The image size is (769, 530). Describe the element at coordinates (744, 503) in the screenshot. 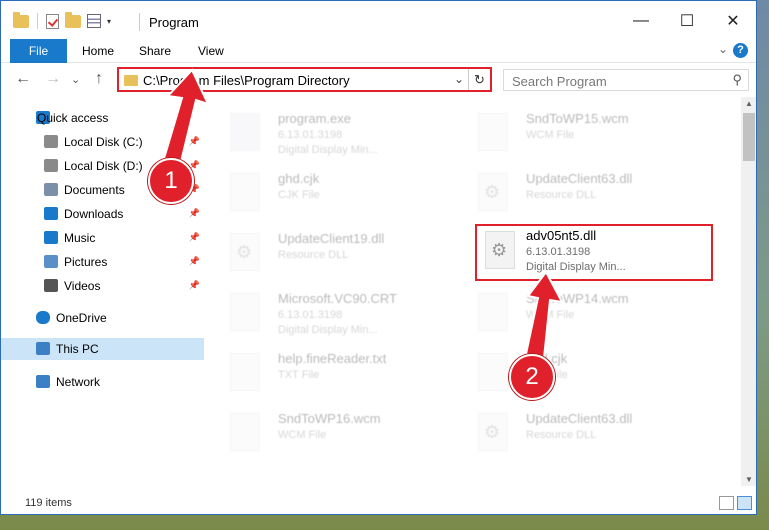

I see `large-icons-view-icon` at that location.